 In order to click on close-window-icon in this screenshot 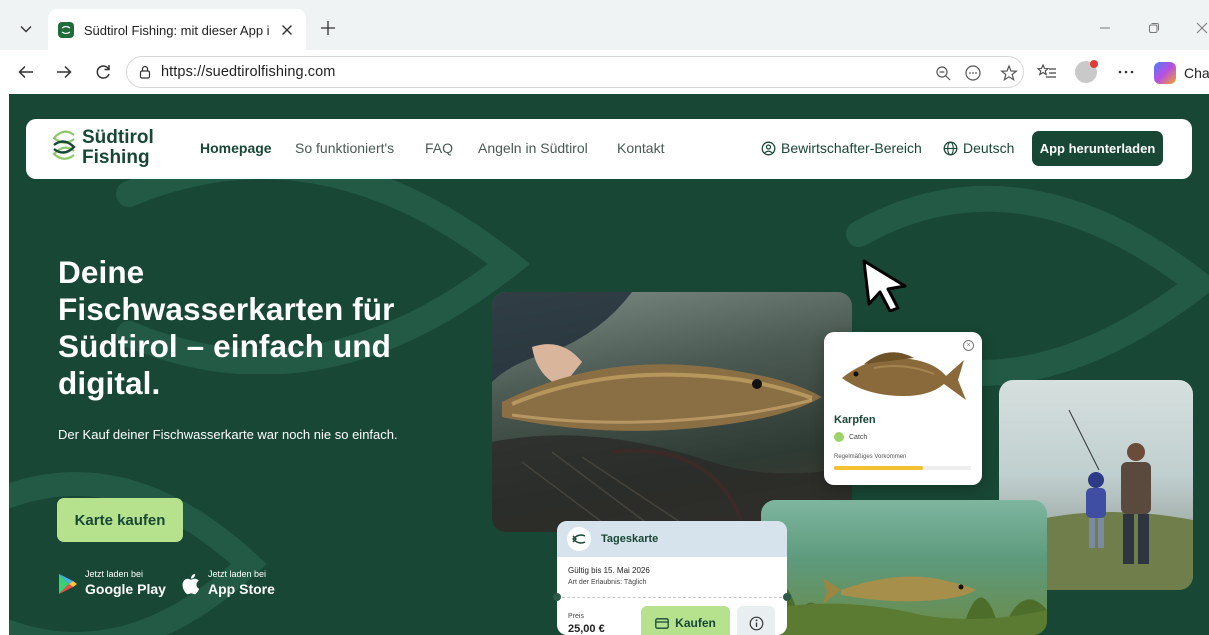, I will do `click(1199, 28)`.